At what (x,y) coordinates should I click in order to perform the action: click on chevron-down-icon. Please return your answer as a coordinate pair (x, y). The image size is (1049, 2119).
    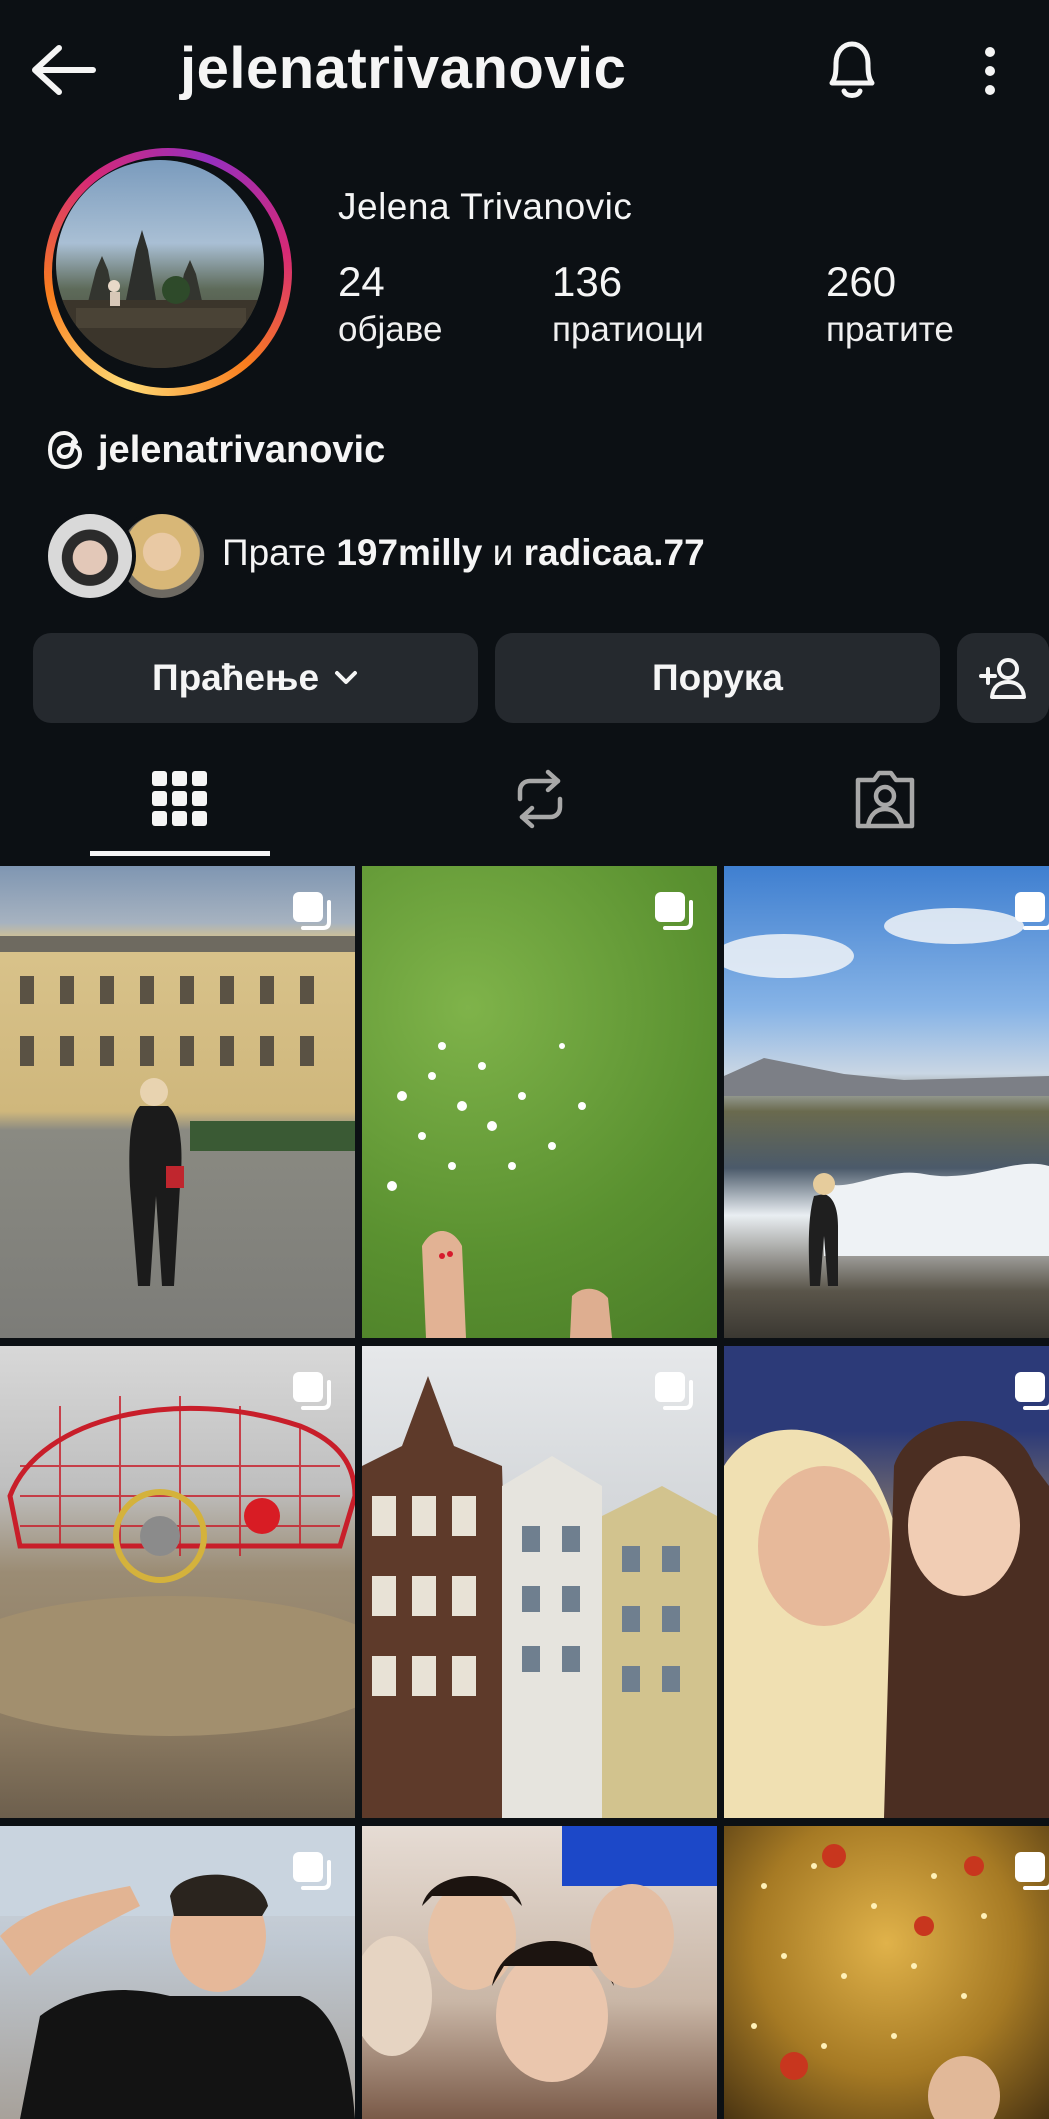
    Looking at the image, I should click on (346, 677).